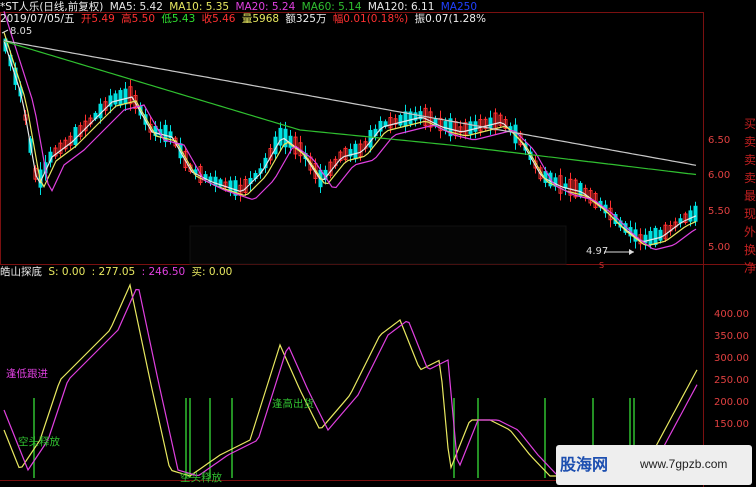 This screenshot has height=487, width=756. I want to click on price-scale-650: 6.50, so click(719, 140).